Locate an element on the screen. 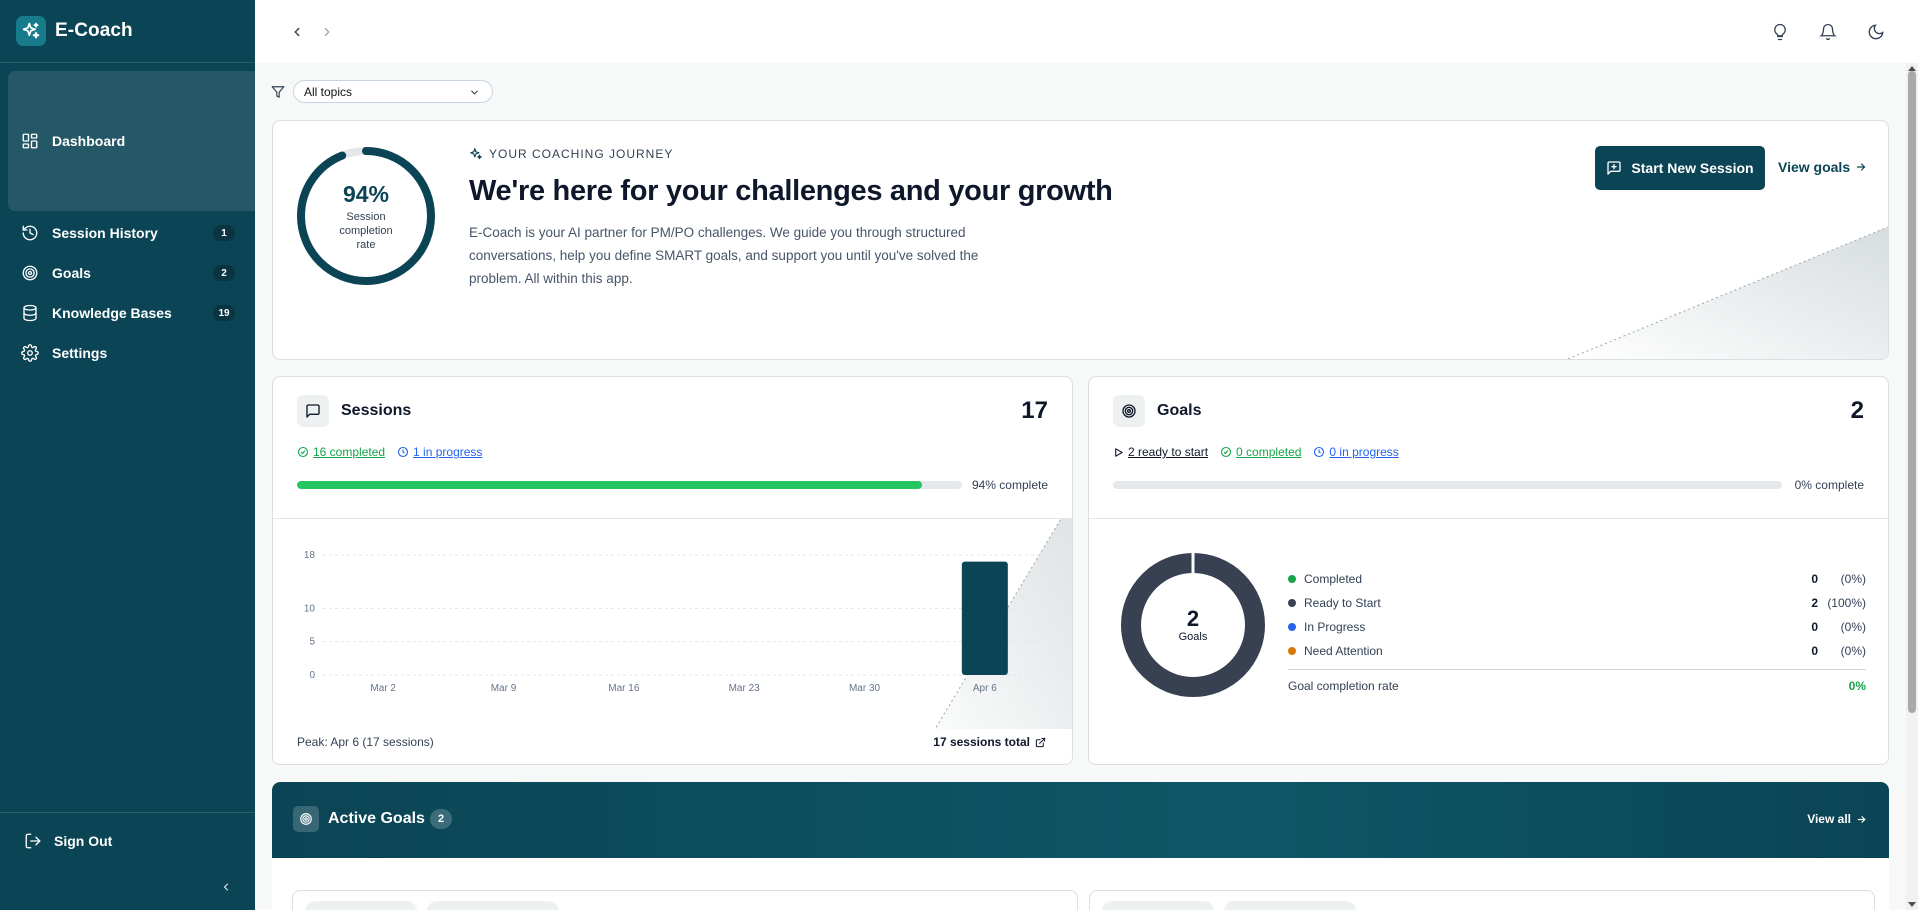 The image size is (1918, 910). lightbulb-icon is located at coordinates (1780, 32).